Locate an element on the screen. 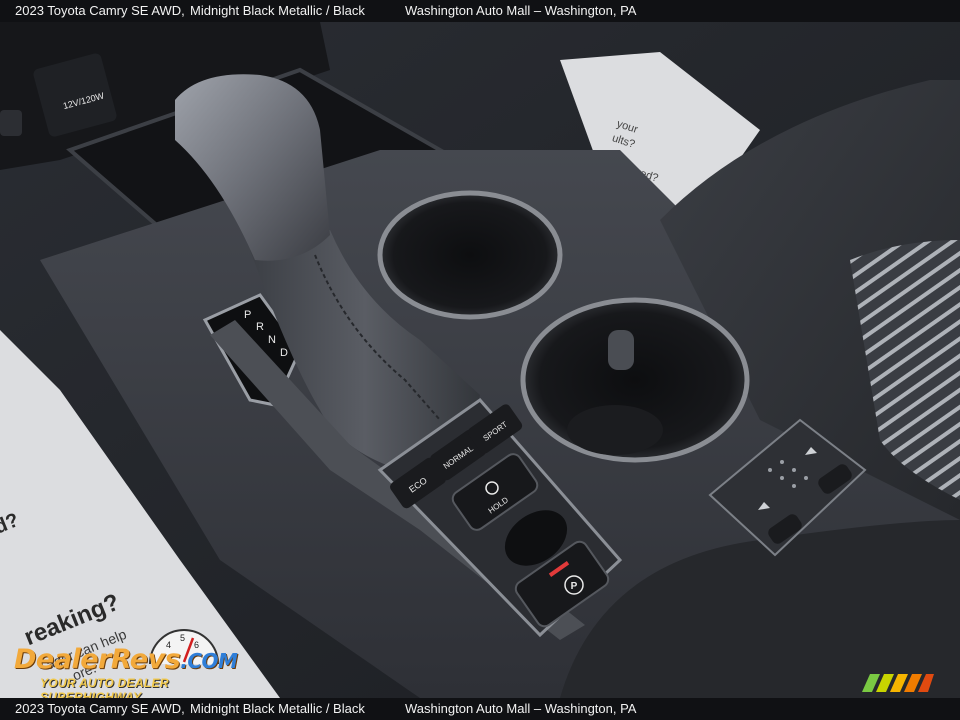 This screenshot has width=960, height=720. cup-holder-tab is located at coordinates (621, 350).